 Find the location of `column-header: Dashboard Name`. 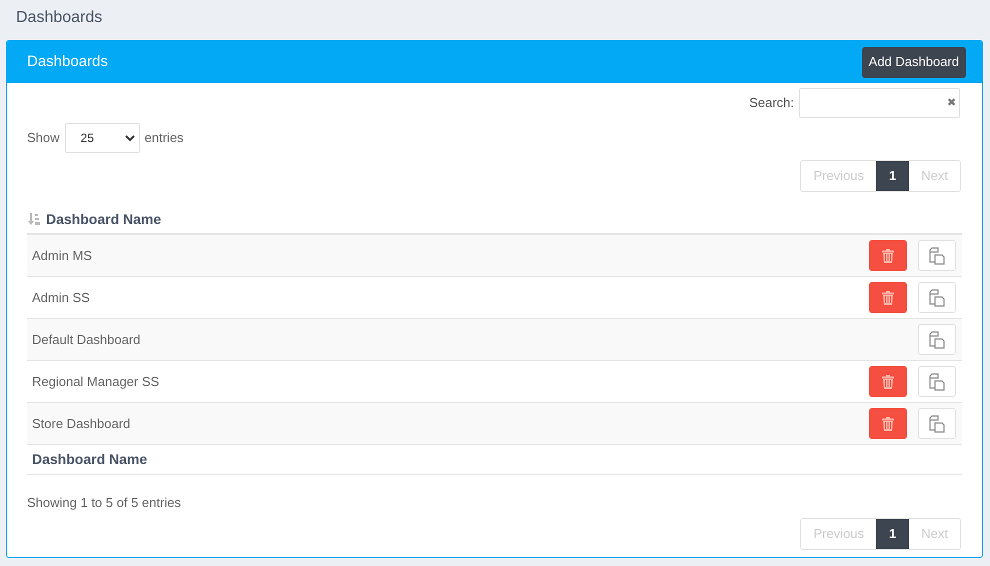

column-header: Dashboard Name is located at coordinates (104, 219).